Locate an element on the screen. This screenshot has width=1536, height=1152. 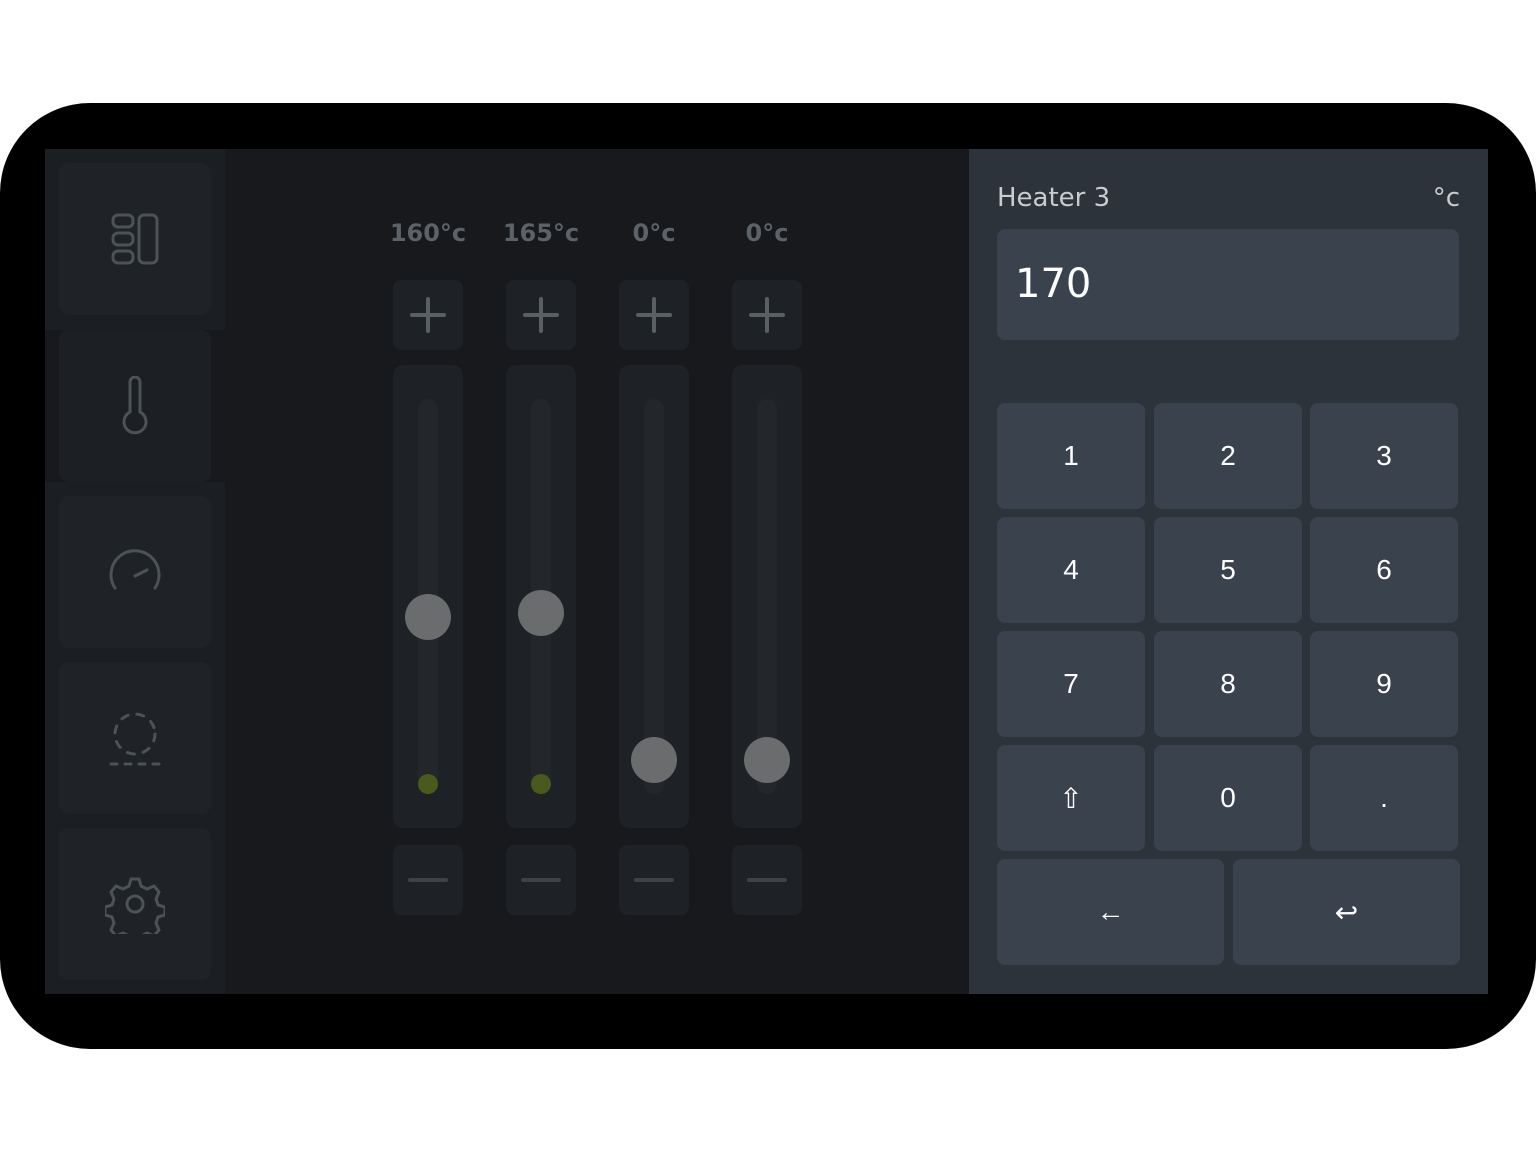
heater-temp-label: 160°c is located at coordinates (428, 233).